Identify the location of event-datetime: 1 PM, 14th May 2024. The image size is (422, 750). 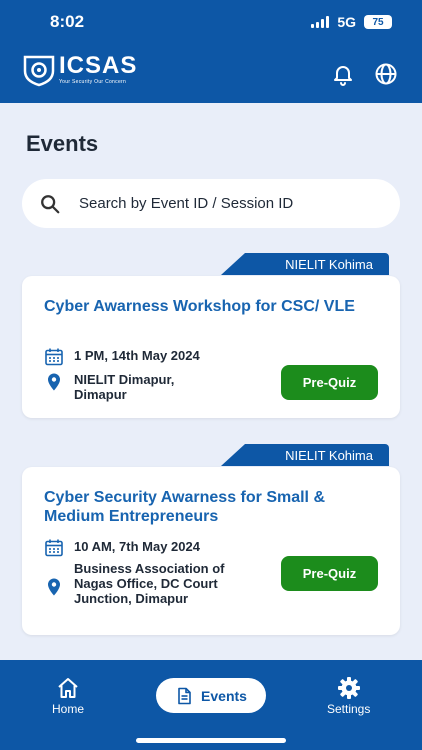
(137, 355).